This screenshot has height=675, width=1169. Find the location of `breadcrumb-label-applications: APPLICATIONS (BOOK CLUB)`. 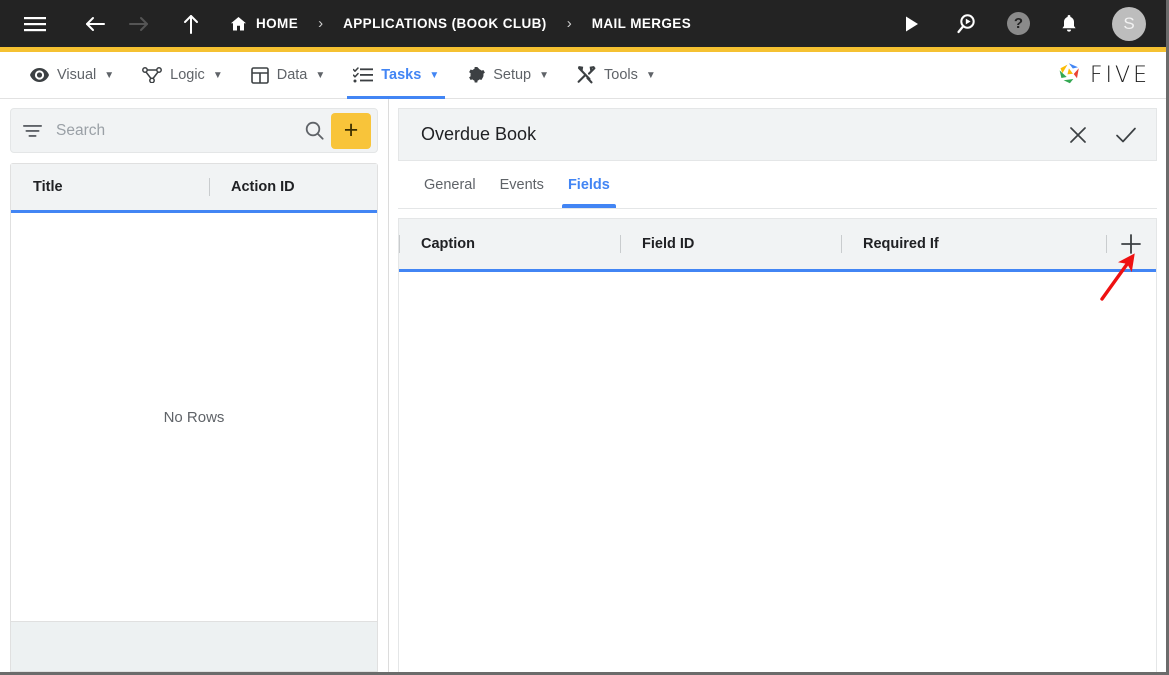

breadcrumb-label-applications: APPLICATIONS (BOOK CLUB) is located at coordinates (445, 23).